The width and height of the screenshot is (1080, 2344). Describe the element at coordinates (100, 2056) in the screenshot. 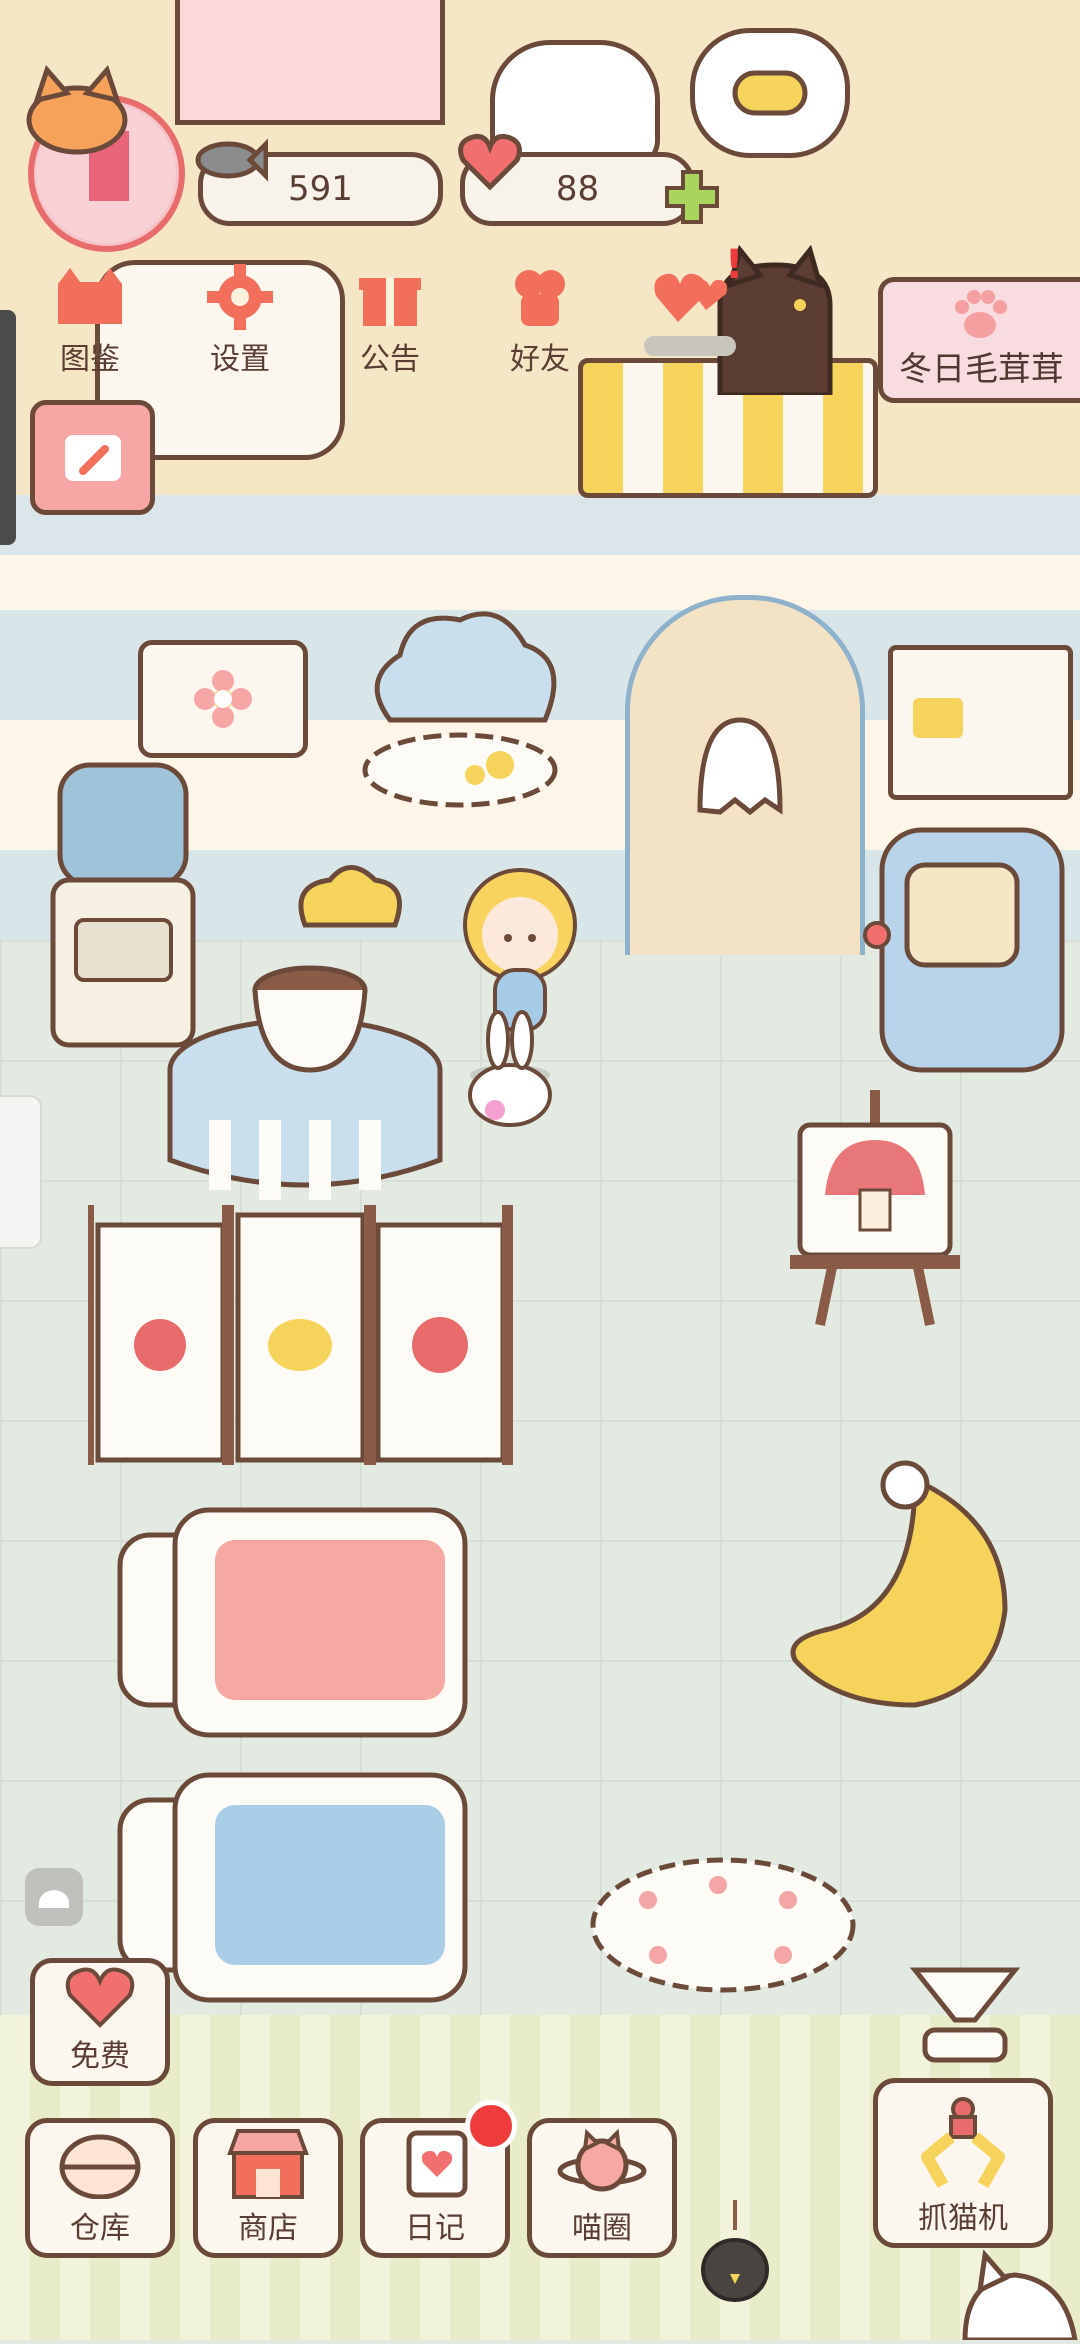

I see `free-gift-label: 免费` at that location.